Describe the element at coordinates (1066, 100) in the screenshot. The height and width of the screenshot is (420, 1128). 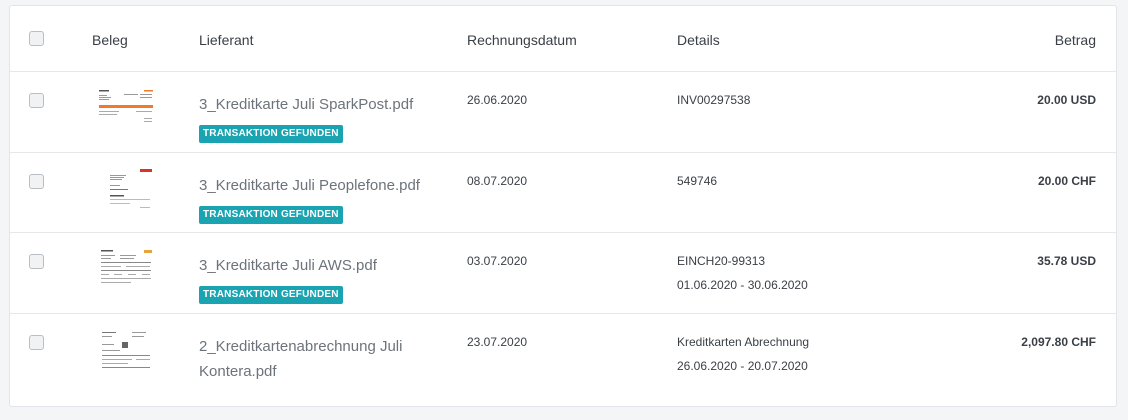
I see `invoice-amount: 20.00 USD` at that location.